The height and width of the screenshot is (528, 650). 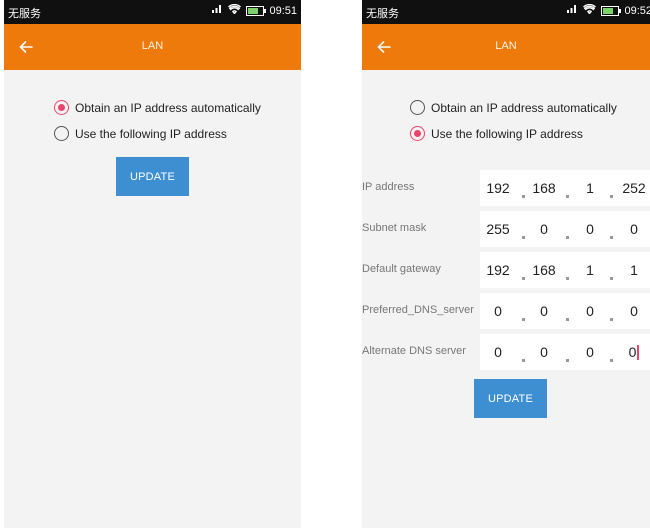 What do you see at coordinates (633, 188) in the screenshot?
I see `octet-input: 252` at bounding box center [633, 188].